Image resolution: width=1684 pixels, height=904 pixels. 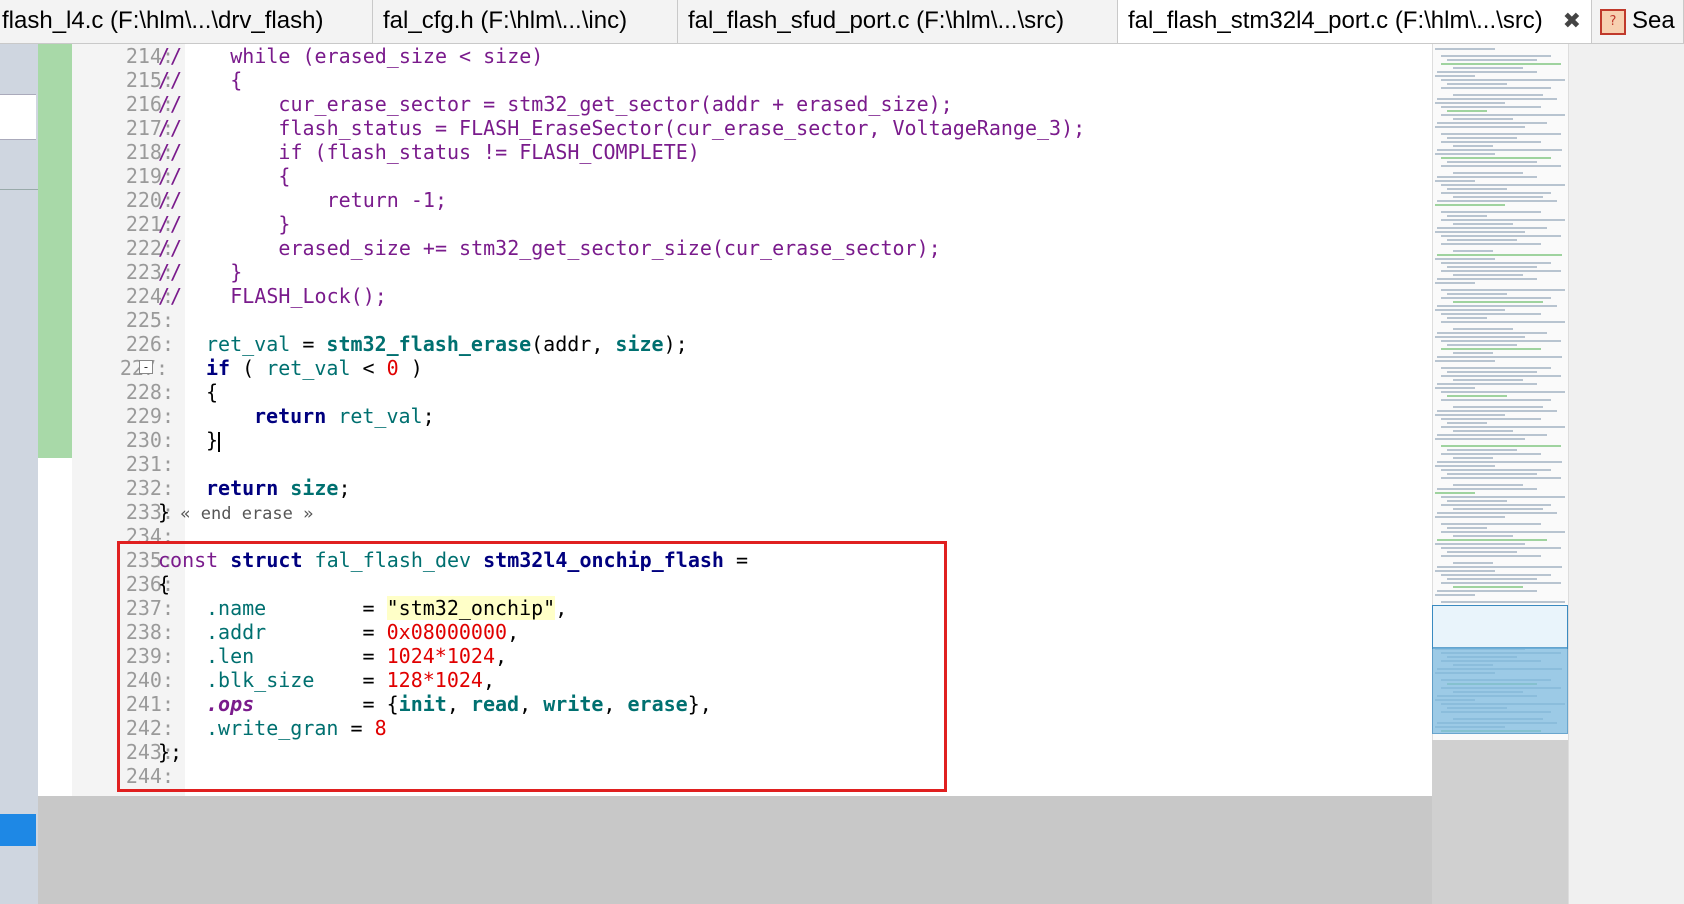 I want to click on minimap-viewport, so click(x=1500, y=690).